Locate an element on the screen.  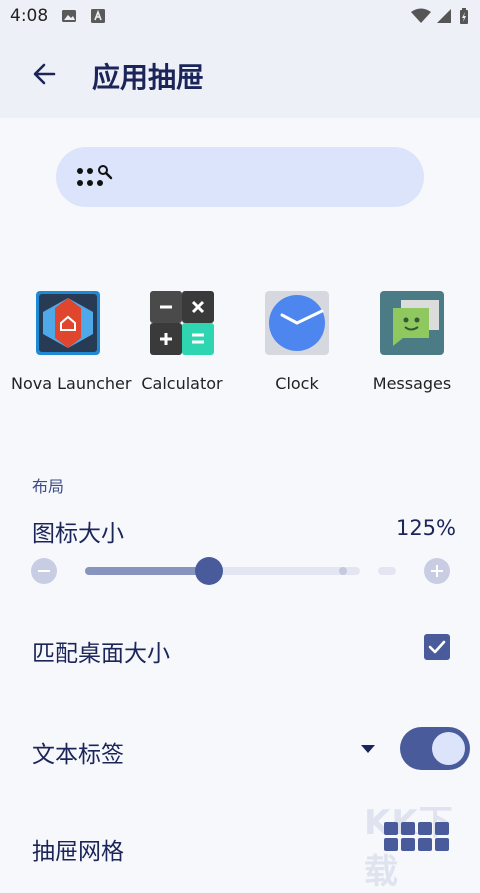
app-messages: Messages is located at coordinates (412, 341).